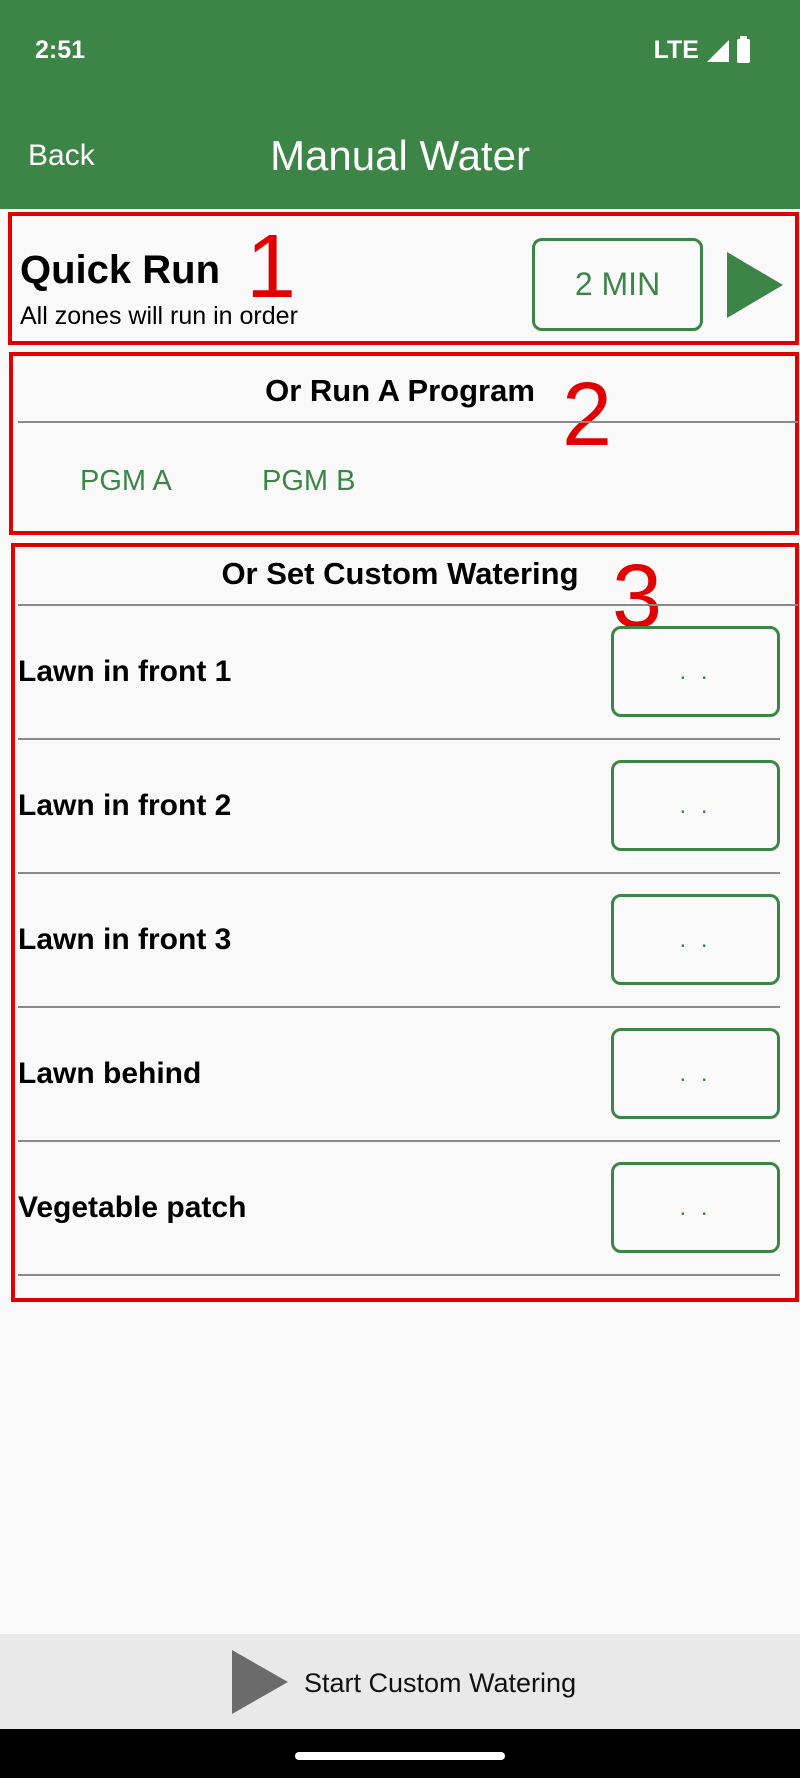  What do you see at coordinates (676, 50) in the screenshot?
I see `network-label: LTE` at bounding box center [676, 50].